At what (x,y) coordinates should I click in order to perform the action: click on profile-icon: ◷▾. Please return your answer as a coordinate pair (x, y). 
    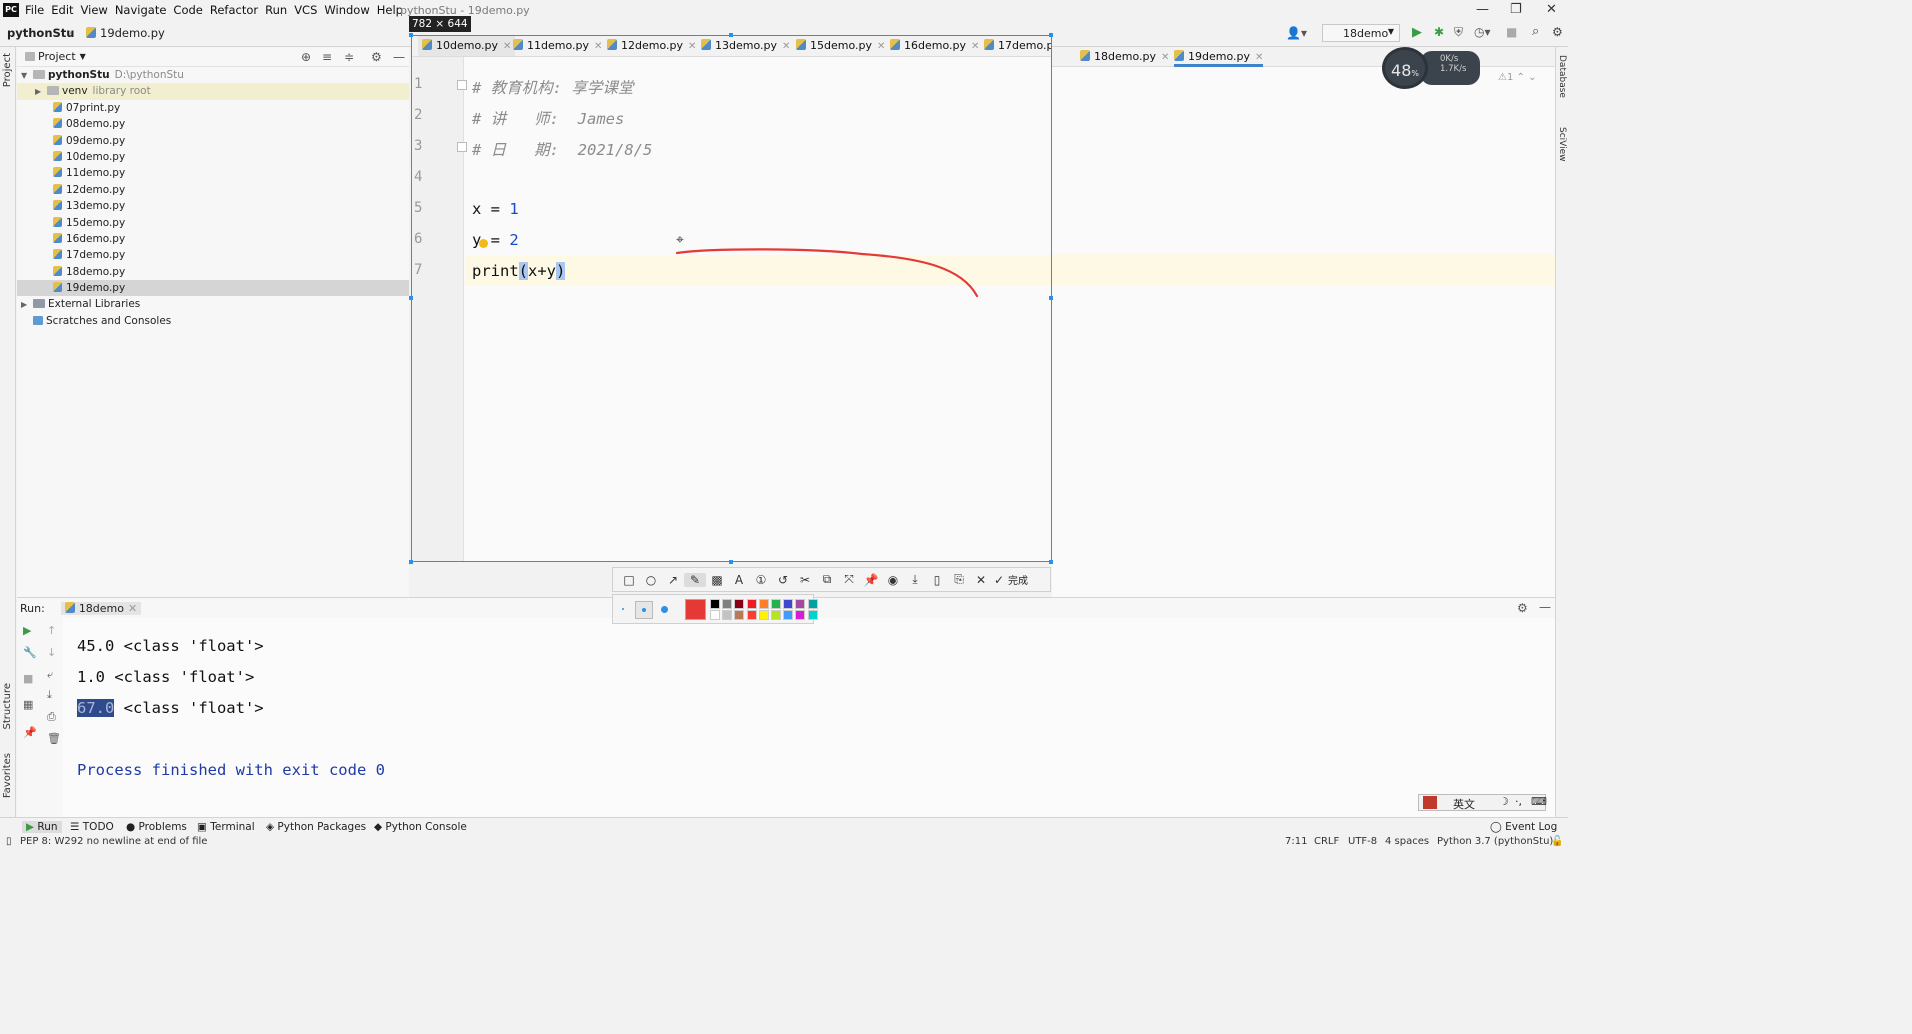
    Looking at the image, I should click on (1482, 32).